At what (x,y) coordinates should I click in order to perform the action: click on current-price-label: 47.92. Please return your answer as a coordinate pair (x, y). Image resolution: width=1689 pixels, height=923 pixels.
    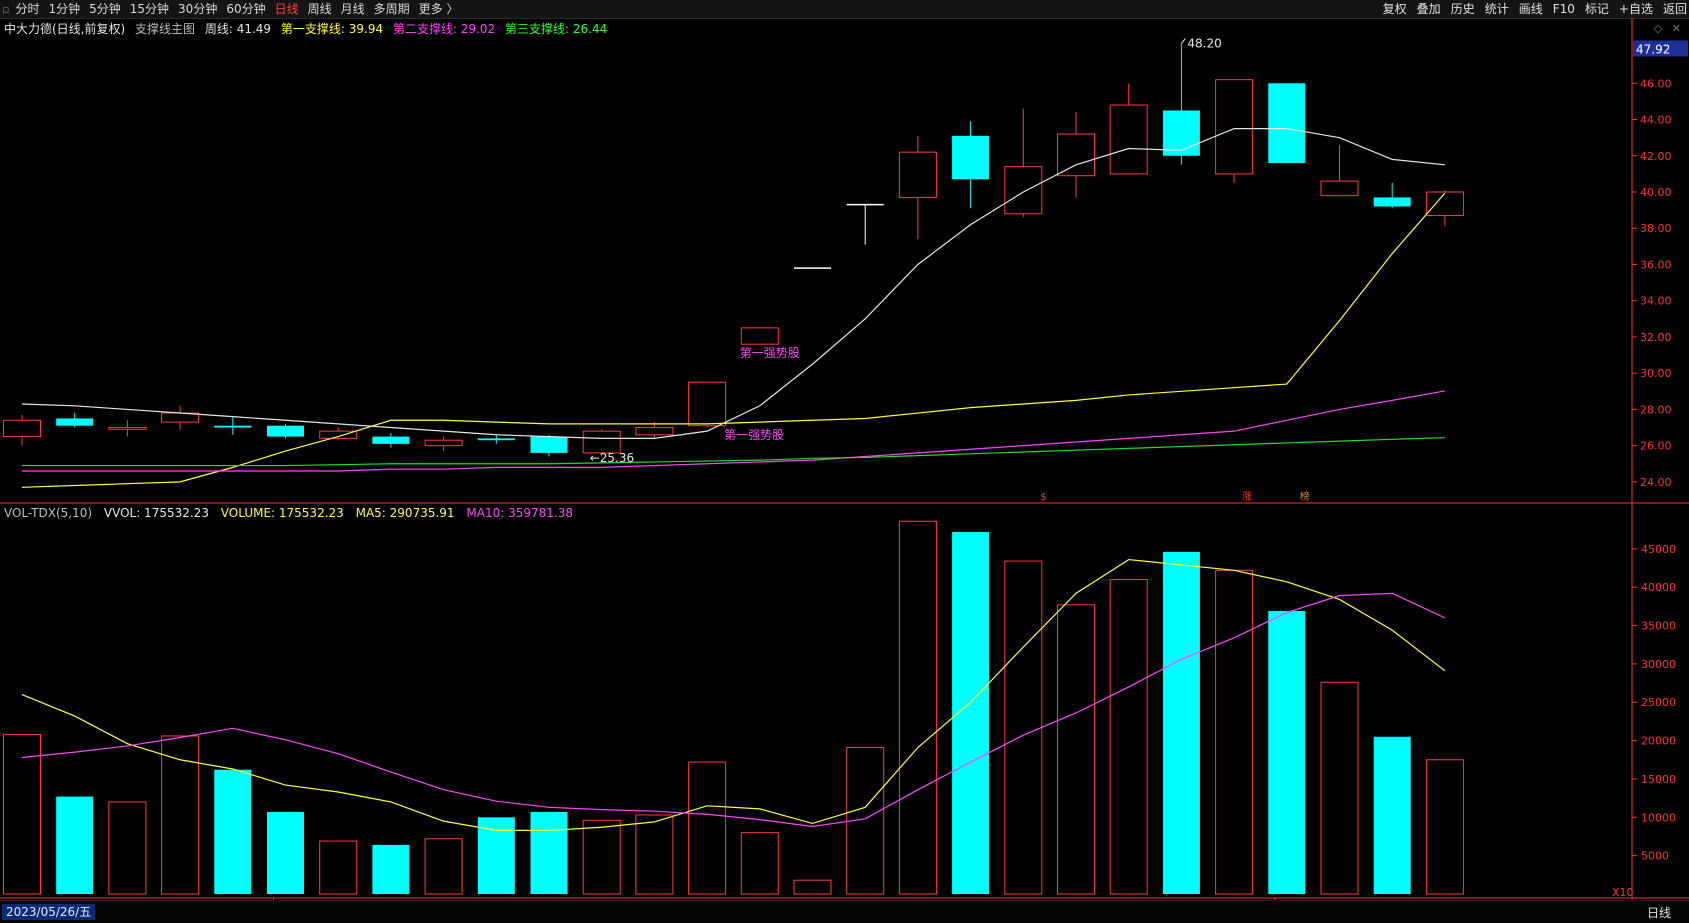
    Looking at the image, I should click on (1653, 50).